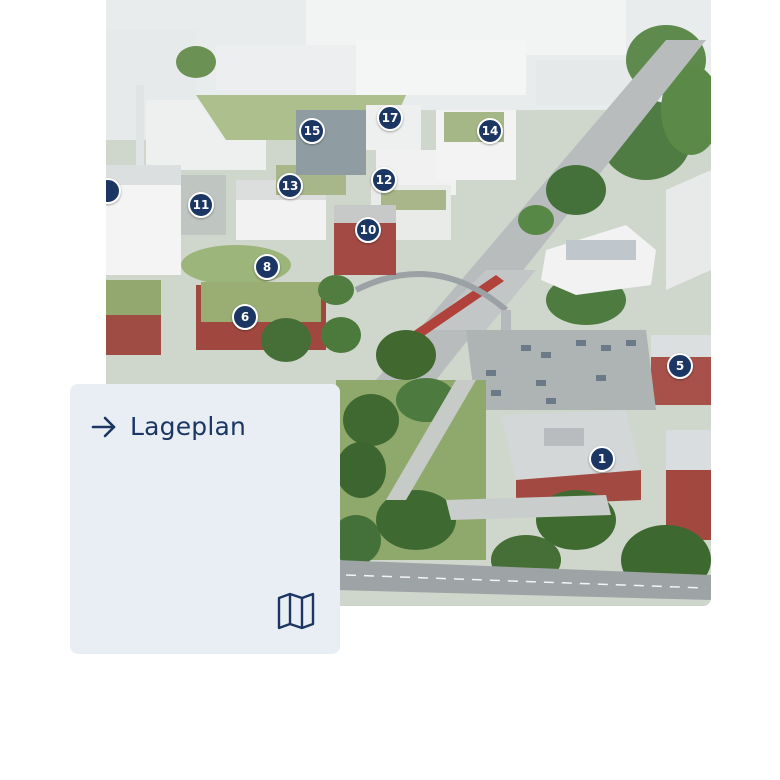  Describe the element at coordinates (201, 205) in the screenshot. I see `building-marker-11: 11` at that location.